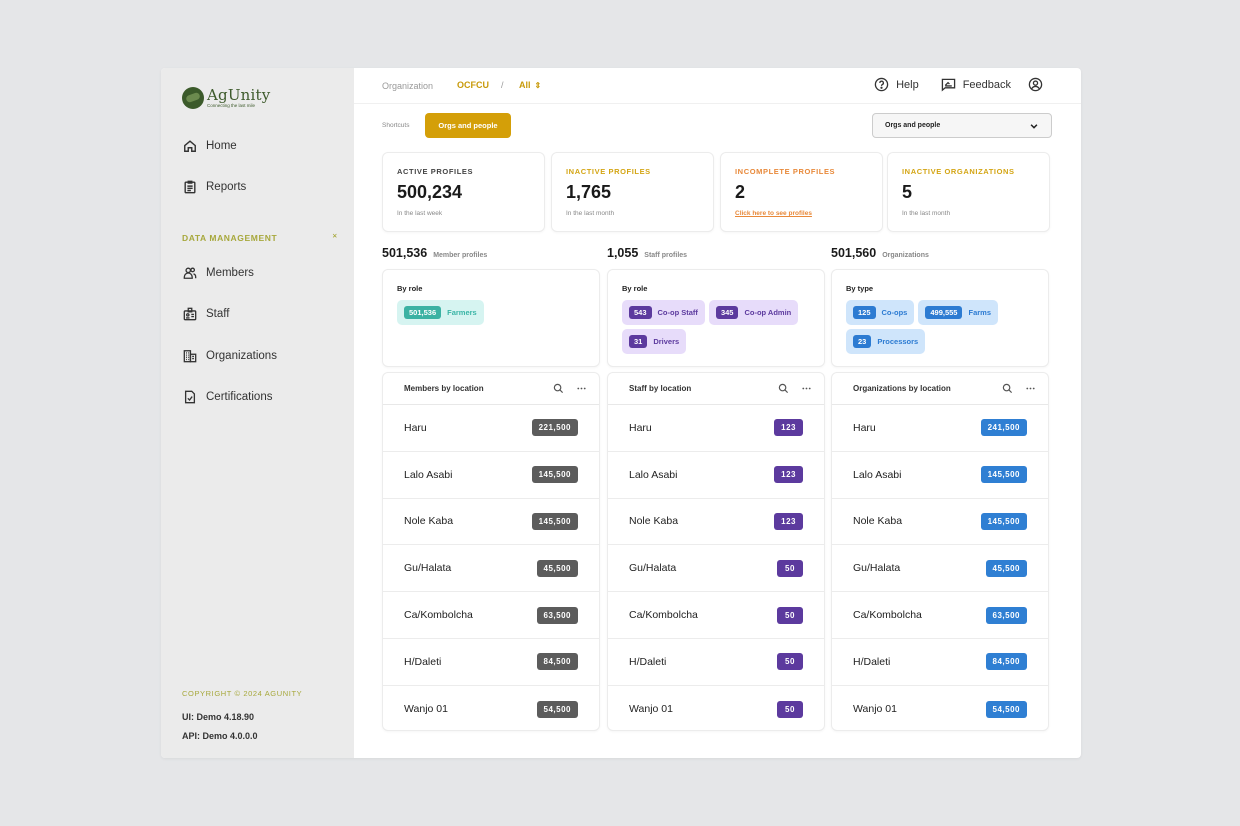 This screenshot has width=1240, height=826. I want to click on chip-count: 31, so click(638, 341).